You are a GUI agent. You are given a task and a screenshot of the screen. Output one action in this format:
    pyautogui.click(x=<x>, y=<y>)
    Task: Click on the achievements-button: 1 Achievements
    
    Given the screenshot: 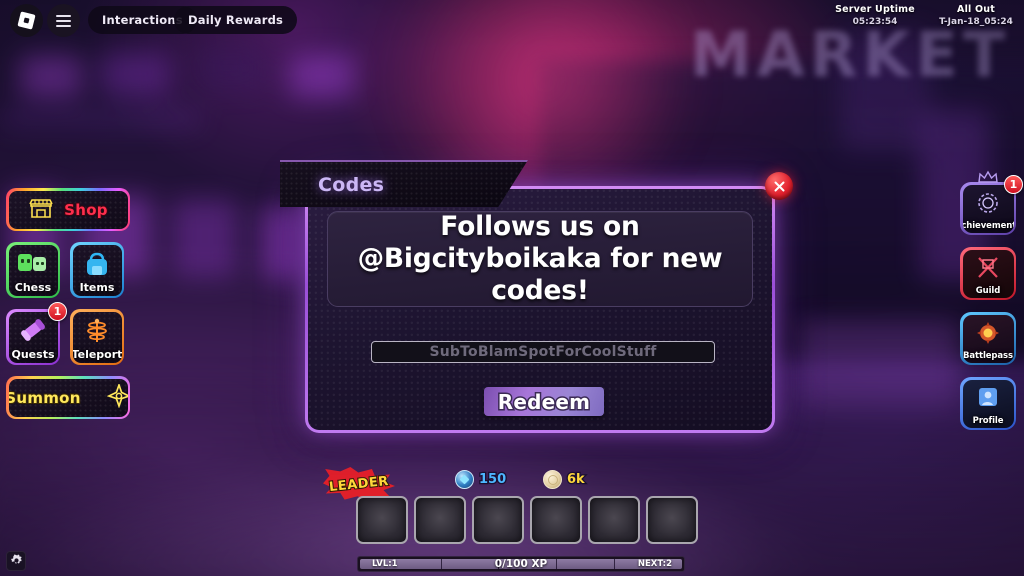 What is the action you would take?
    pyautogui.click(x=991, y=202)
    